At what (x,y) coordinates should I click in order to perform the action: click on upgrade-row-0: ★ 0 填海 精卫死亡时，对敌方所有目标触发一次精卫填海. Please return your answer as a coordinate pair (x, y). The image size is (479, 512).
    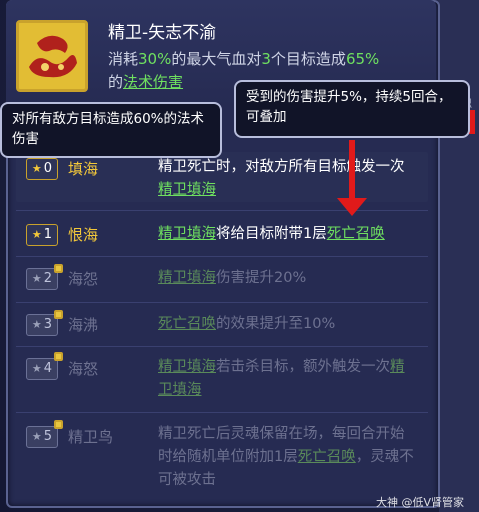
    Looking at the image, I should click on (222, 177).